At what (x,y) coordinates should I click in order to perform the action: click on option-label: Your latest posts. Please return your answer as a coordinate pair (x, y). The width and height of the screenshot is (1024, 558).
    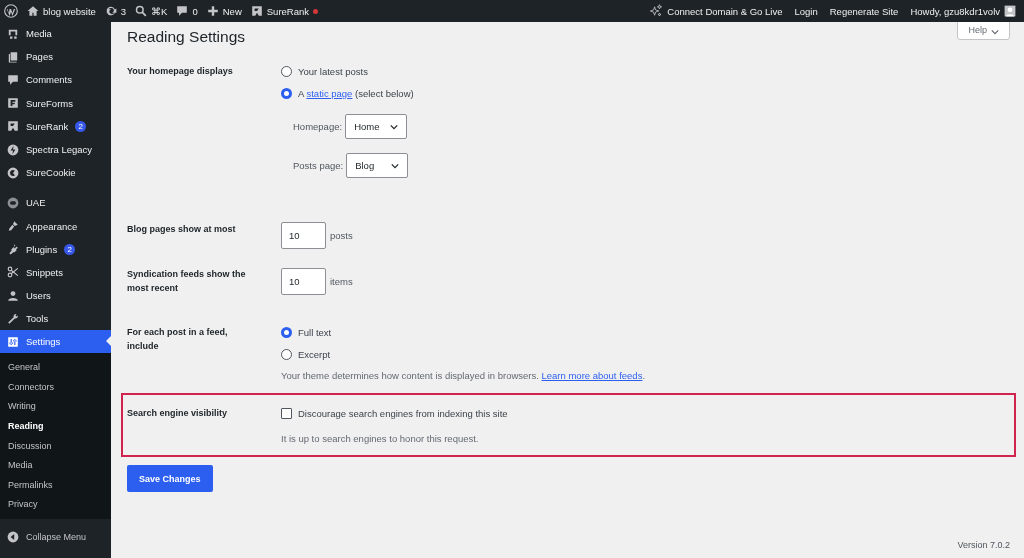
    Looking at the image, I should click on (333, 71).